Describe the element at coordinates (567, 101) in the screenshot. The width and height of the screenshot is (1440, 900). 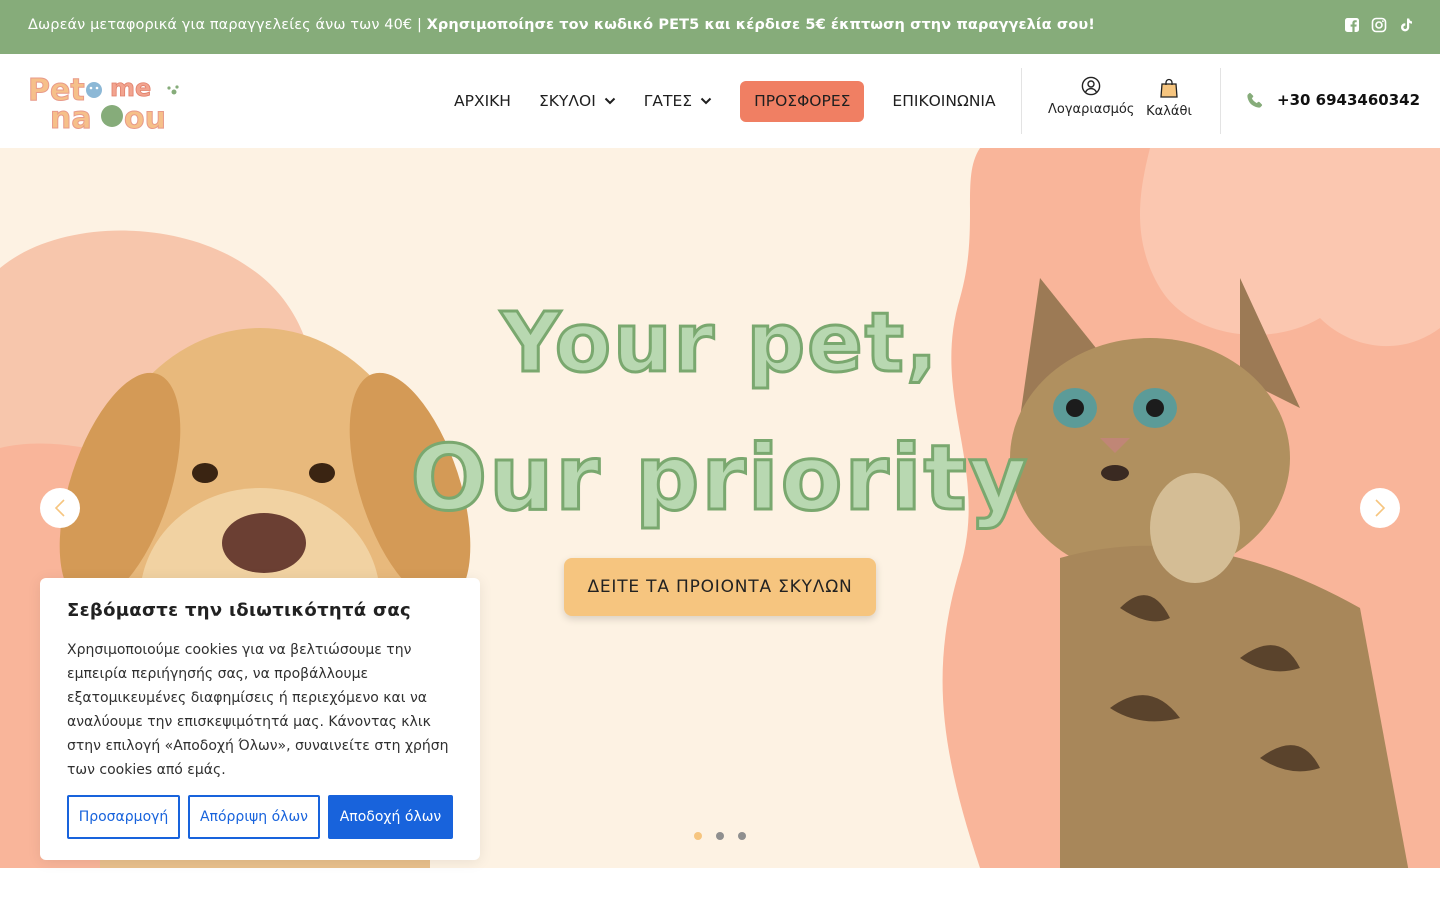
I see `nav-dogs-label: ΣΚΥΛΟΙ` at that location.